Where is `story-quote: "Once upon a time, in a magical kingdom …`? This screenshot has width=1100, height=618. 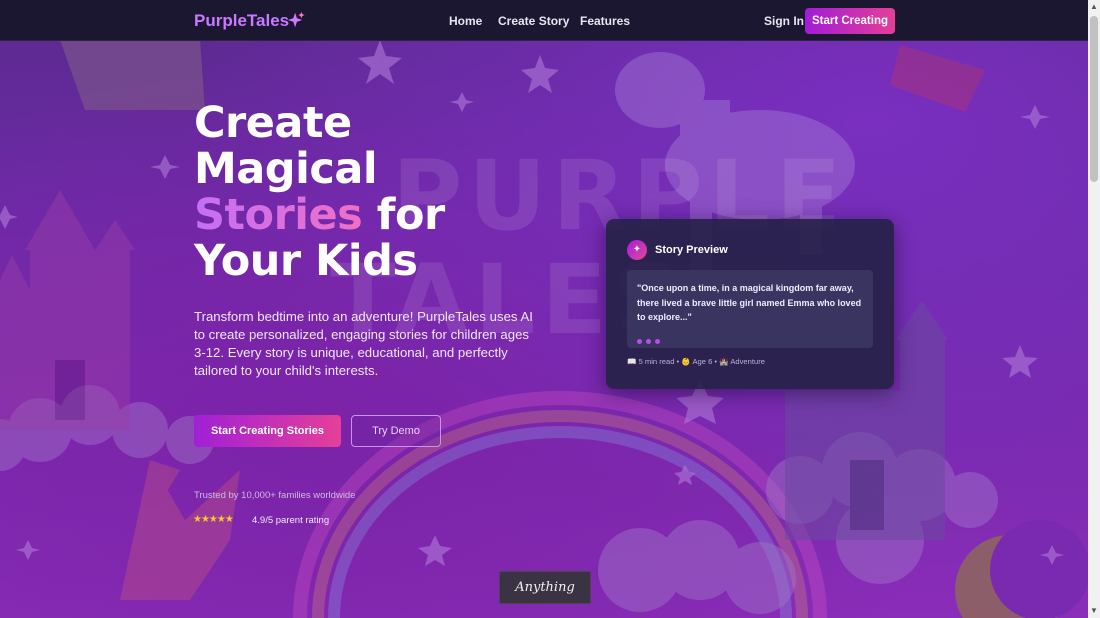 story-quote: "Once upon a time, in a magical kingdom … is located at coordinates (749, 302).